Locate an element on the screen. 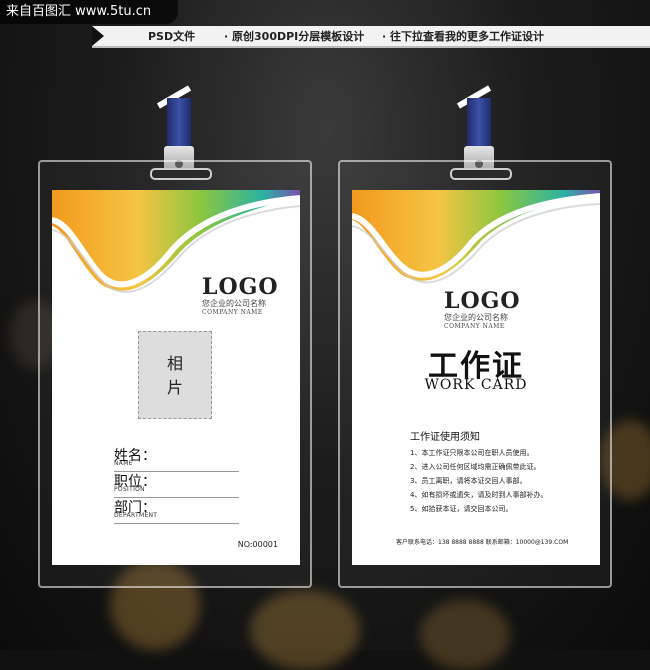 The image size is (650, 670). notice-title: 工作证使用须知 is located at coordinates (445, 437).